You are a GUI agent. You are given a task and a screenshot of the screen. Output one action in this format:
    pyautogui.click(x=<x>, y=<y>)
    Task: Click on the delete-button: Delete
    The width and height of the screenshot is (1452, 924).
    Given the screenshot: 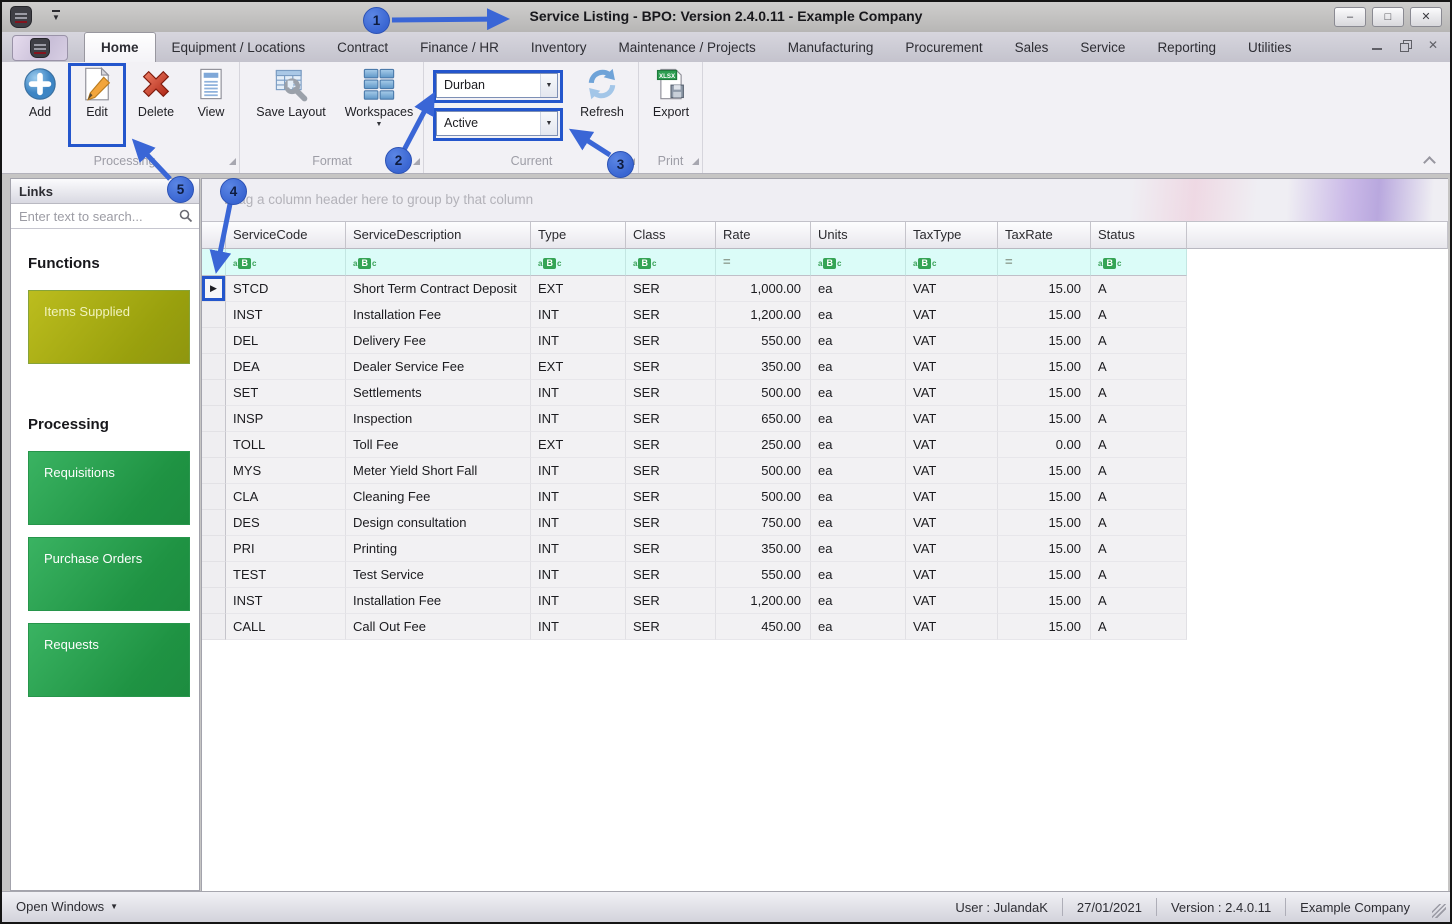 What is the action you would take?
    pyautogui.click(x=156, y=92)
    